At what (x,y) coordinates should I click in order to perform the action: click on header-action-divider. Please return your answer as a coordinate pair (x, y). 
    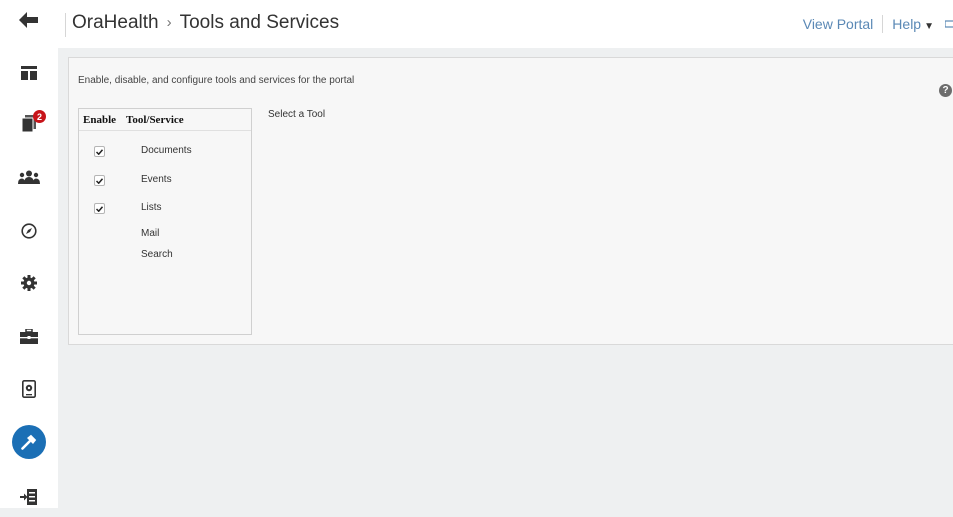
    Looking at the image, I should click on (883, 24).